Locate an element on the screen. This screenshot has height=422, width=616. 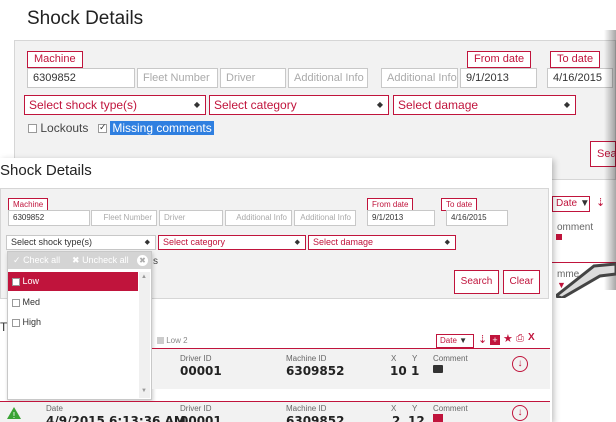
front-shock-type-select: Select shock type(s) ◆ is located at coordinates (81, 242).